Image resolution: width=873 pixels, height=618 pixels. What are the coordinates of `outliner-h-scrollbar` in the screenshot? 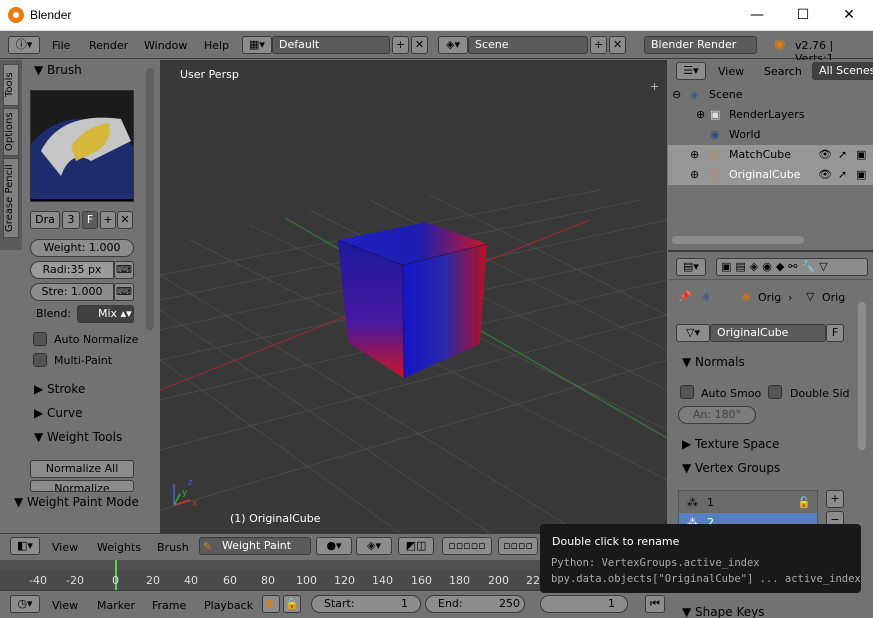 It's located at (738, 240).